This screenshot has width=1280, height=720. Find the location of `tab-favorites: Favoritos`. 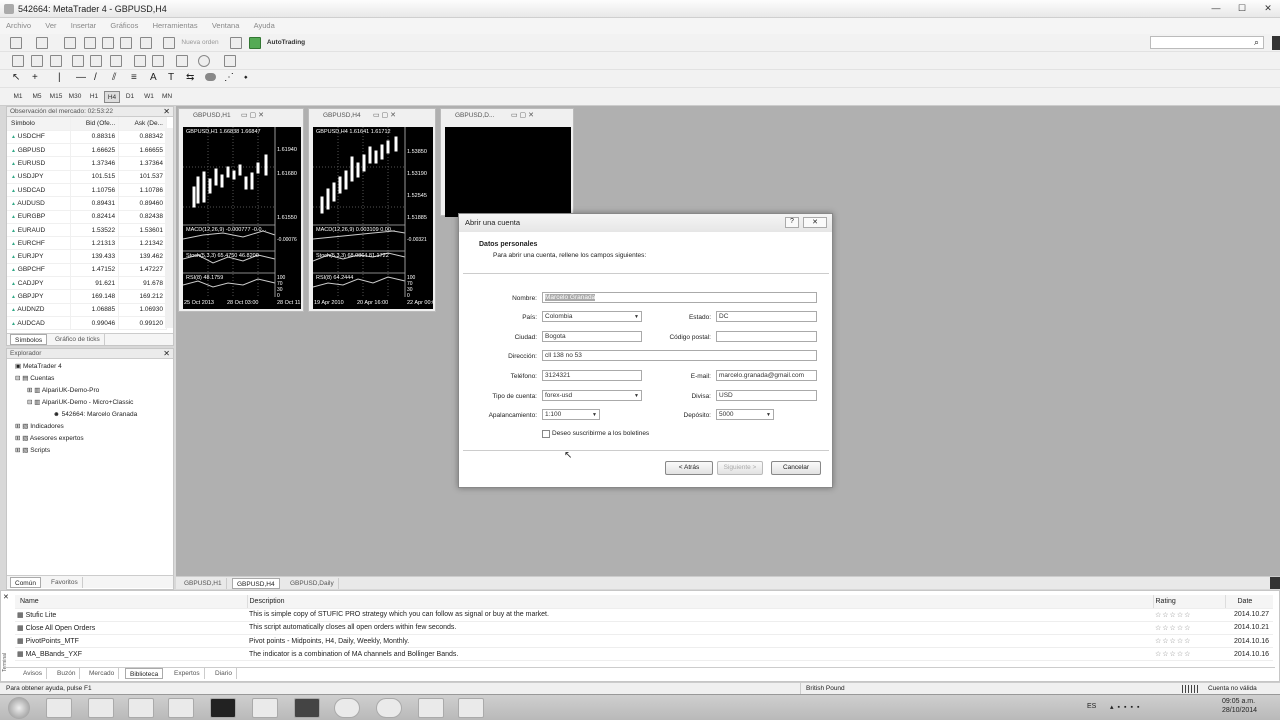

tab-favorites: Favoritos is located at coordinates (65, 582).